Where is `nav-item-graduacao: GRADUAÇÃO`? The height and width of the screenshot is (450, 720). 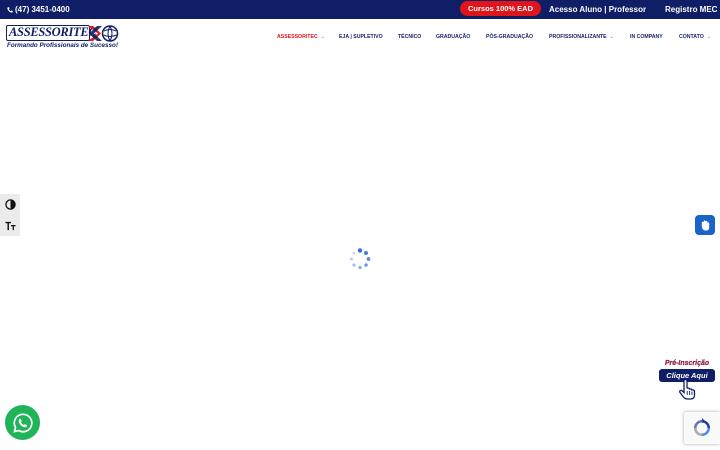 nav-item-graduacao: GRADUAÇÃO is located at coordinates (453, 37).